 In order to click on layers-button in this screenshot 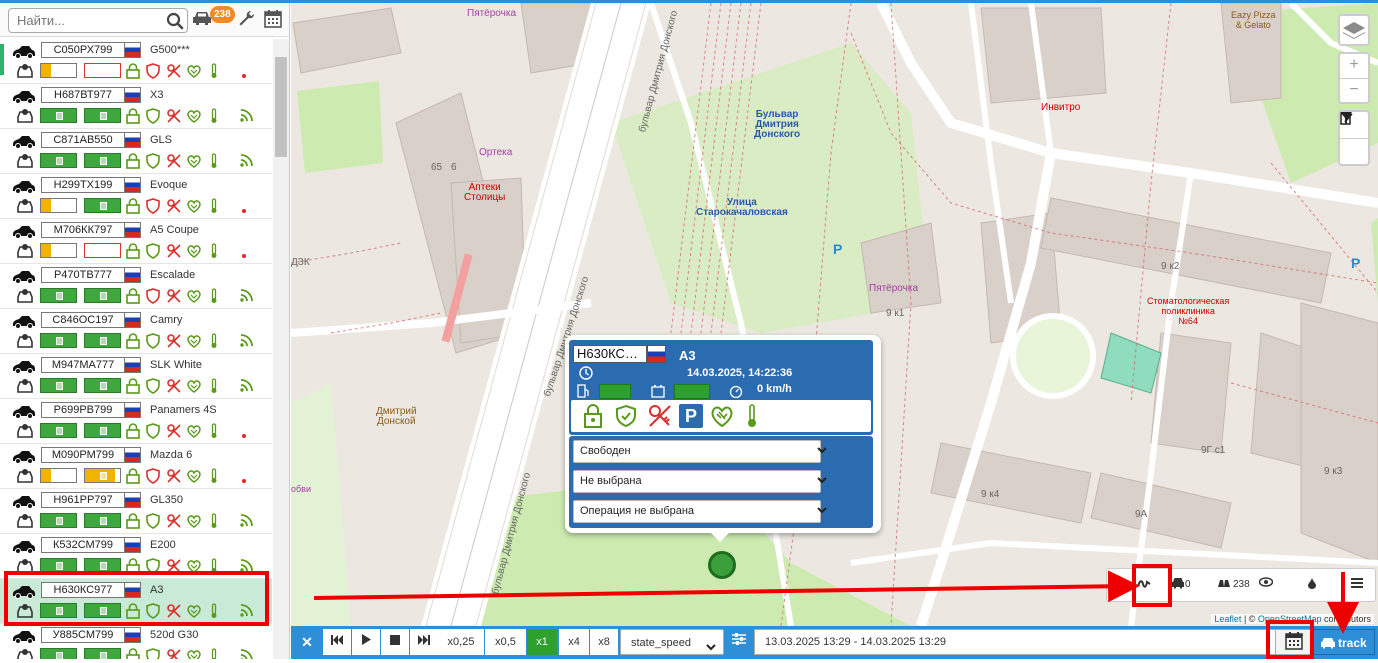, I will do `click(1354, 30)`.